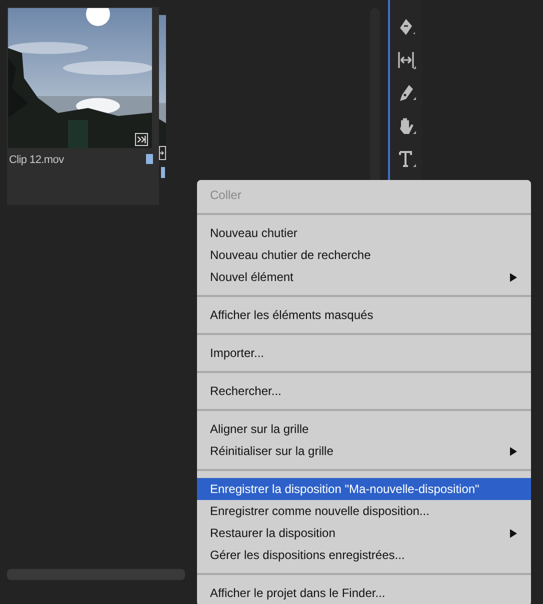 This screenshot has height=604, width=543. What do you see at coordinates (364, 233) in the screenshot?
I see `menu-item: Nouveau chutier` at bounding box center [364, 233].